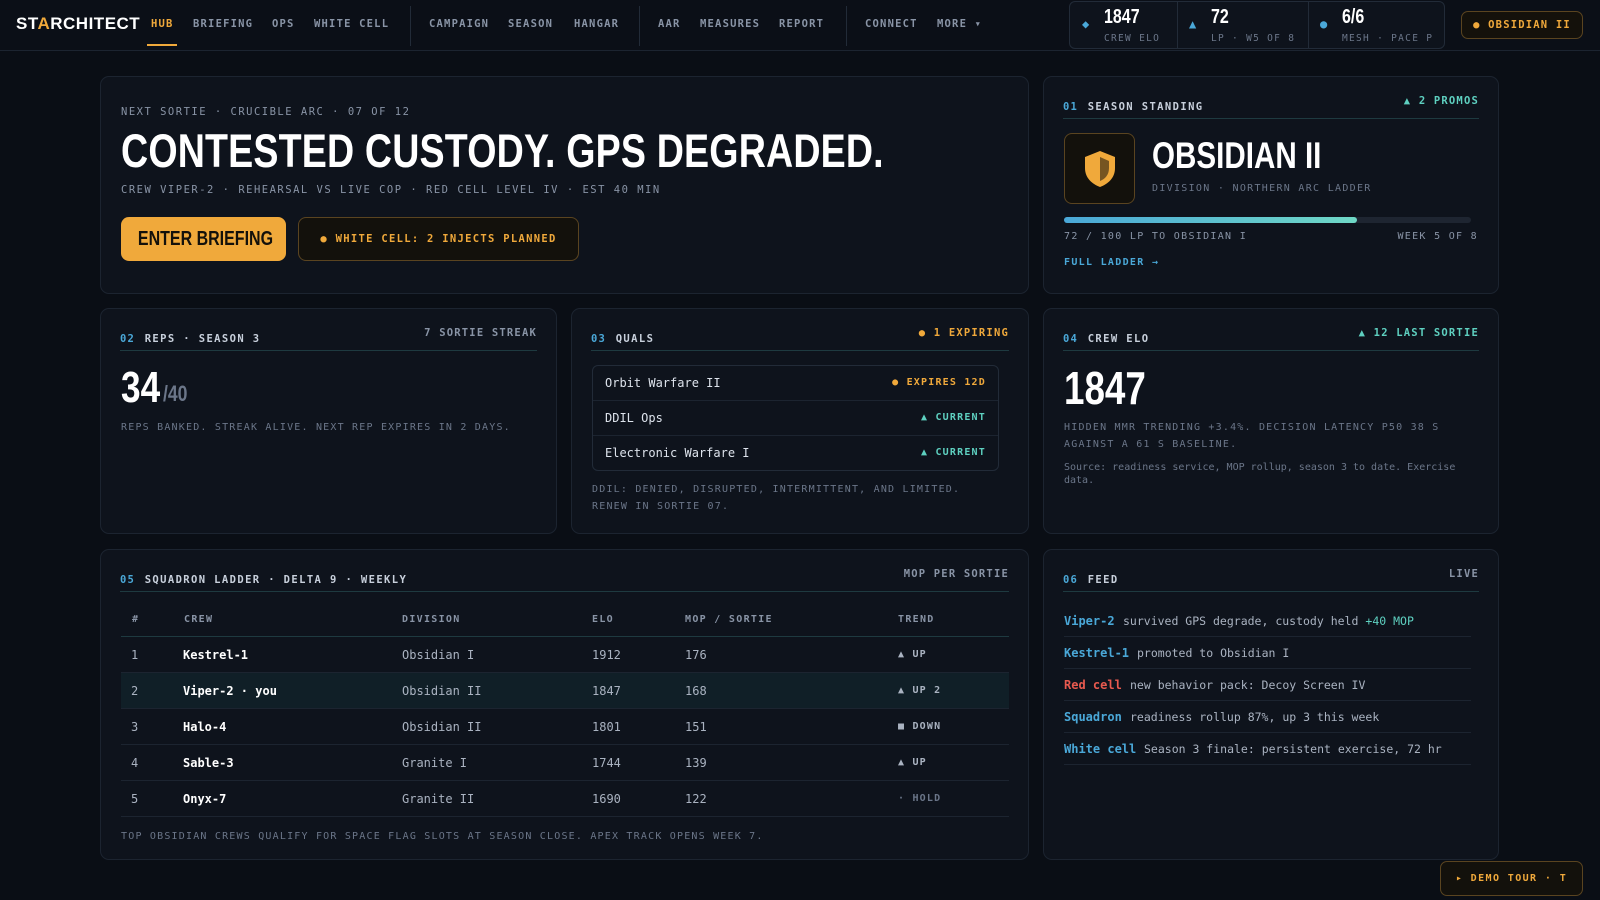 Image resolution: width=1600 pixels, height=900 pixels. Describe the element at coordinates (1096, 653) in the screenshot. I see `feed-actor: Kestrel-1` at that location.